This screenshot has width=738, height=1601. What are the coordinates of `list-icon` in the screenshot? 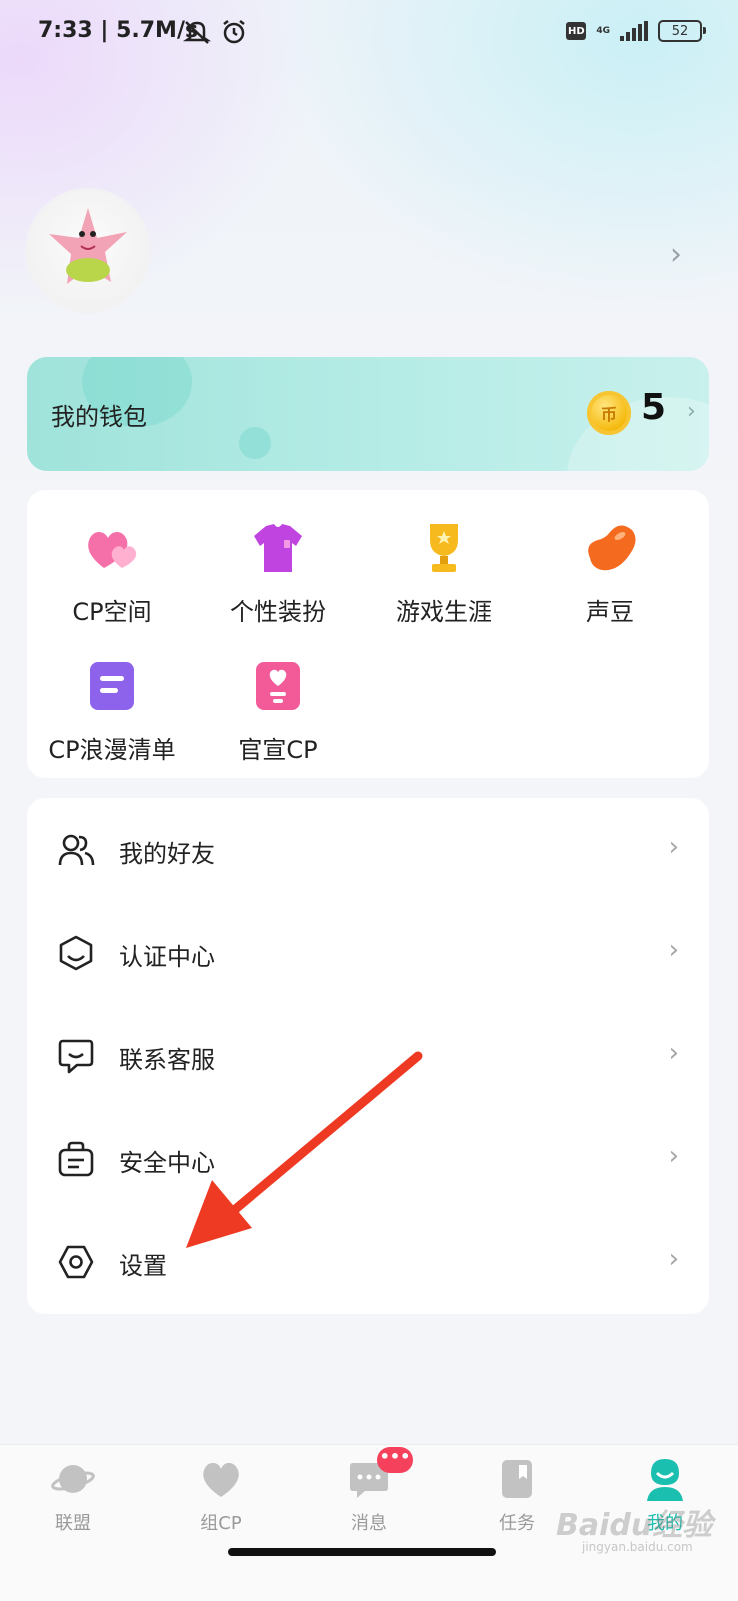 It's located at (112, 686).